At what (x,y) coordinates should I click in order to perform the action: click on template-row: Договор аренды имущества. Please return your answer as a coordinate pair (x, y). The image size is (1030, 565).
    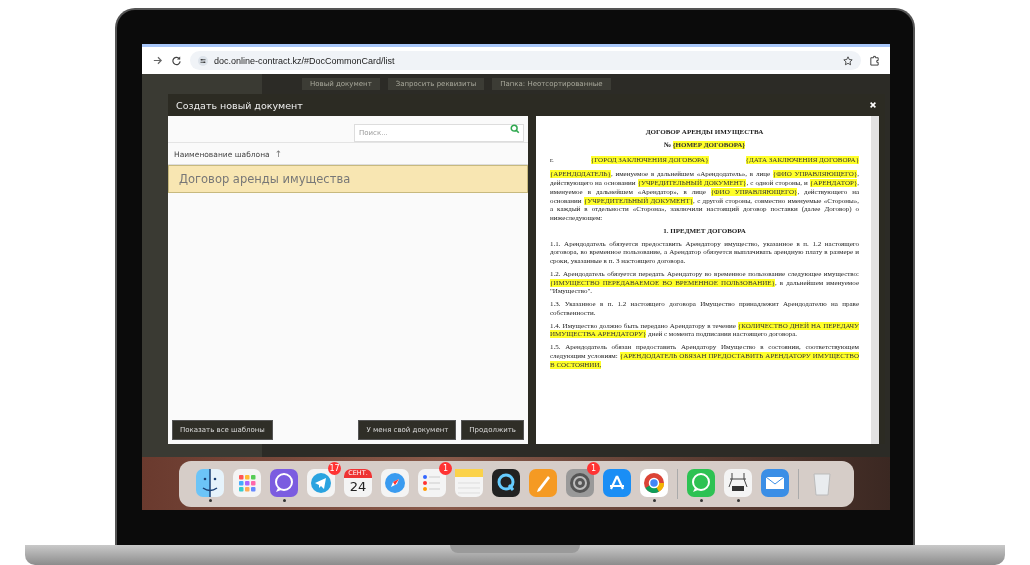
    Looking at the image, I should click on (348, 179).